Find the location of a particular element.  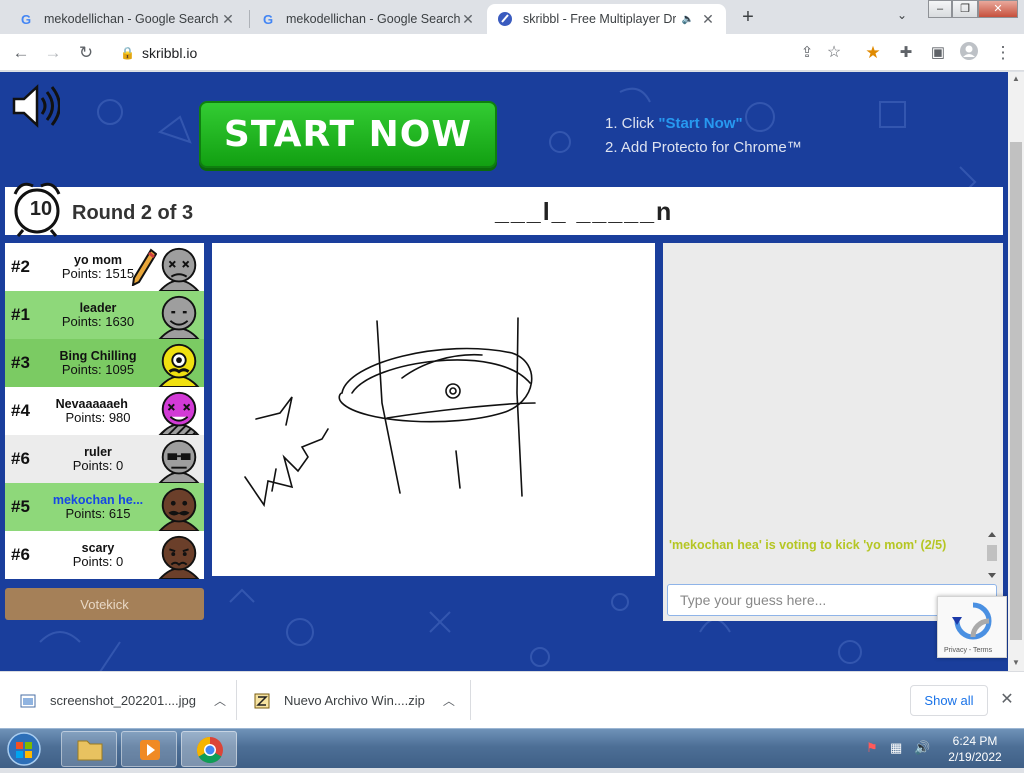

new-tab-button: + is located at coordinates (748, 17).